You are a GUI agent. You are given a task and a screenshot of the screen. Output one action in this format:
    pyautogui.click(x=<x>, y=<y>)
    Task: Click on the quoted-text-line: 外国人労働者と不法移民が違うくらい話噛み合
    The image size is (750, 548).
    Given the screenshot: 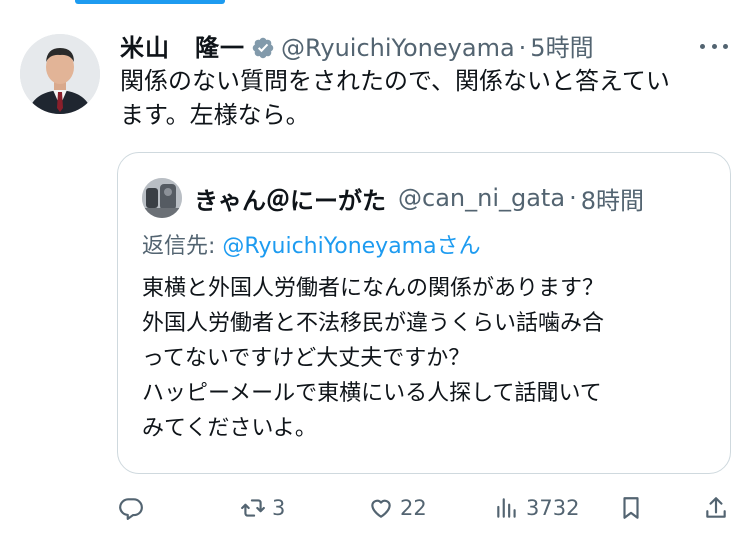 What is the action you would take?
    pyautogui.click(x=373, y=323)
    